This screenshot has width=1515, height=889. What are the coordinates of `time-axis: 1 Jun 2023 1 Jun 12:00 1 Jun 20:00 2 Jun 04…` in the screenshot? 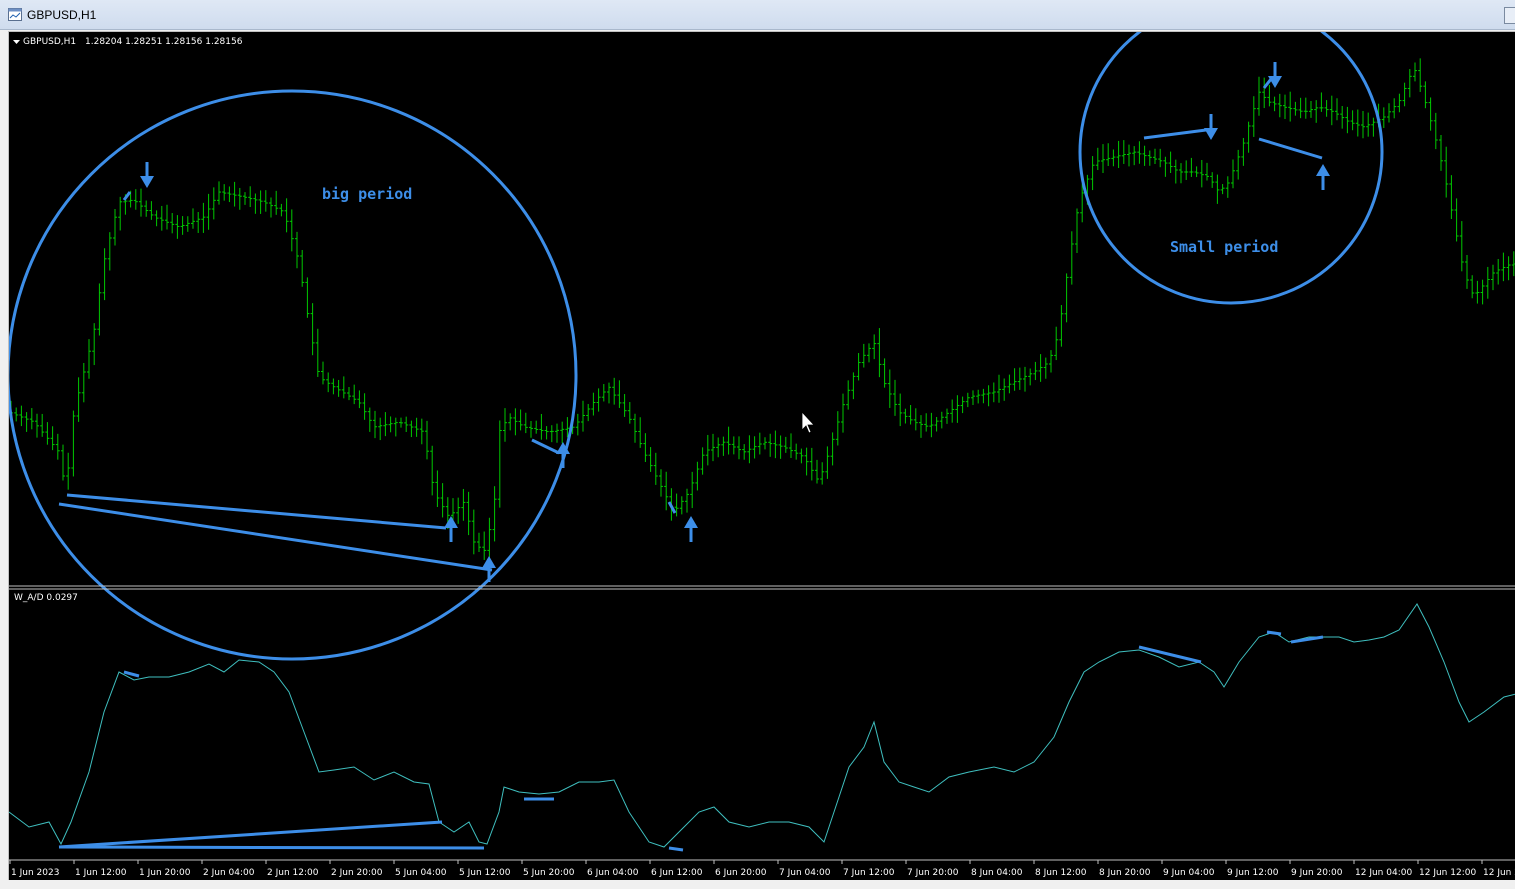 It's located at (762, 869).